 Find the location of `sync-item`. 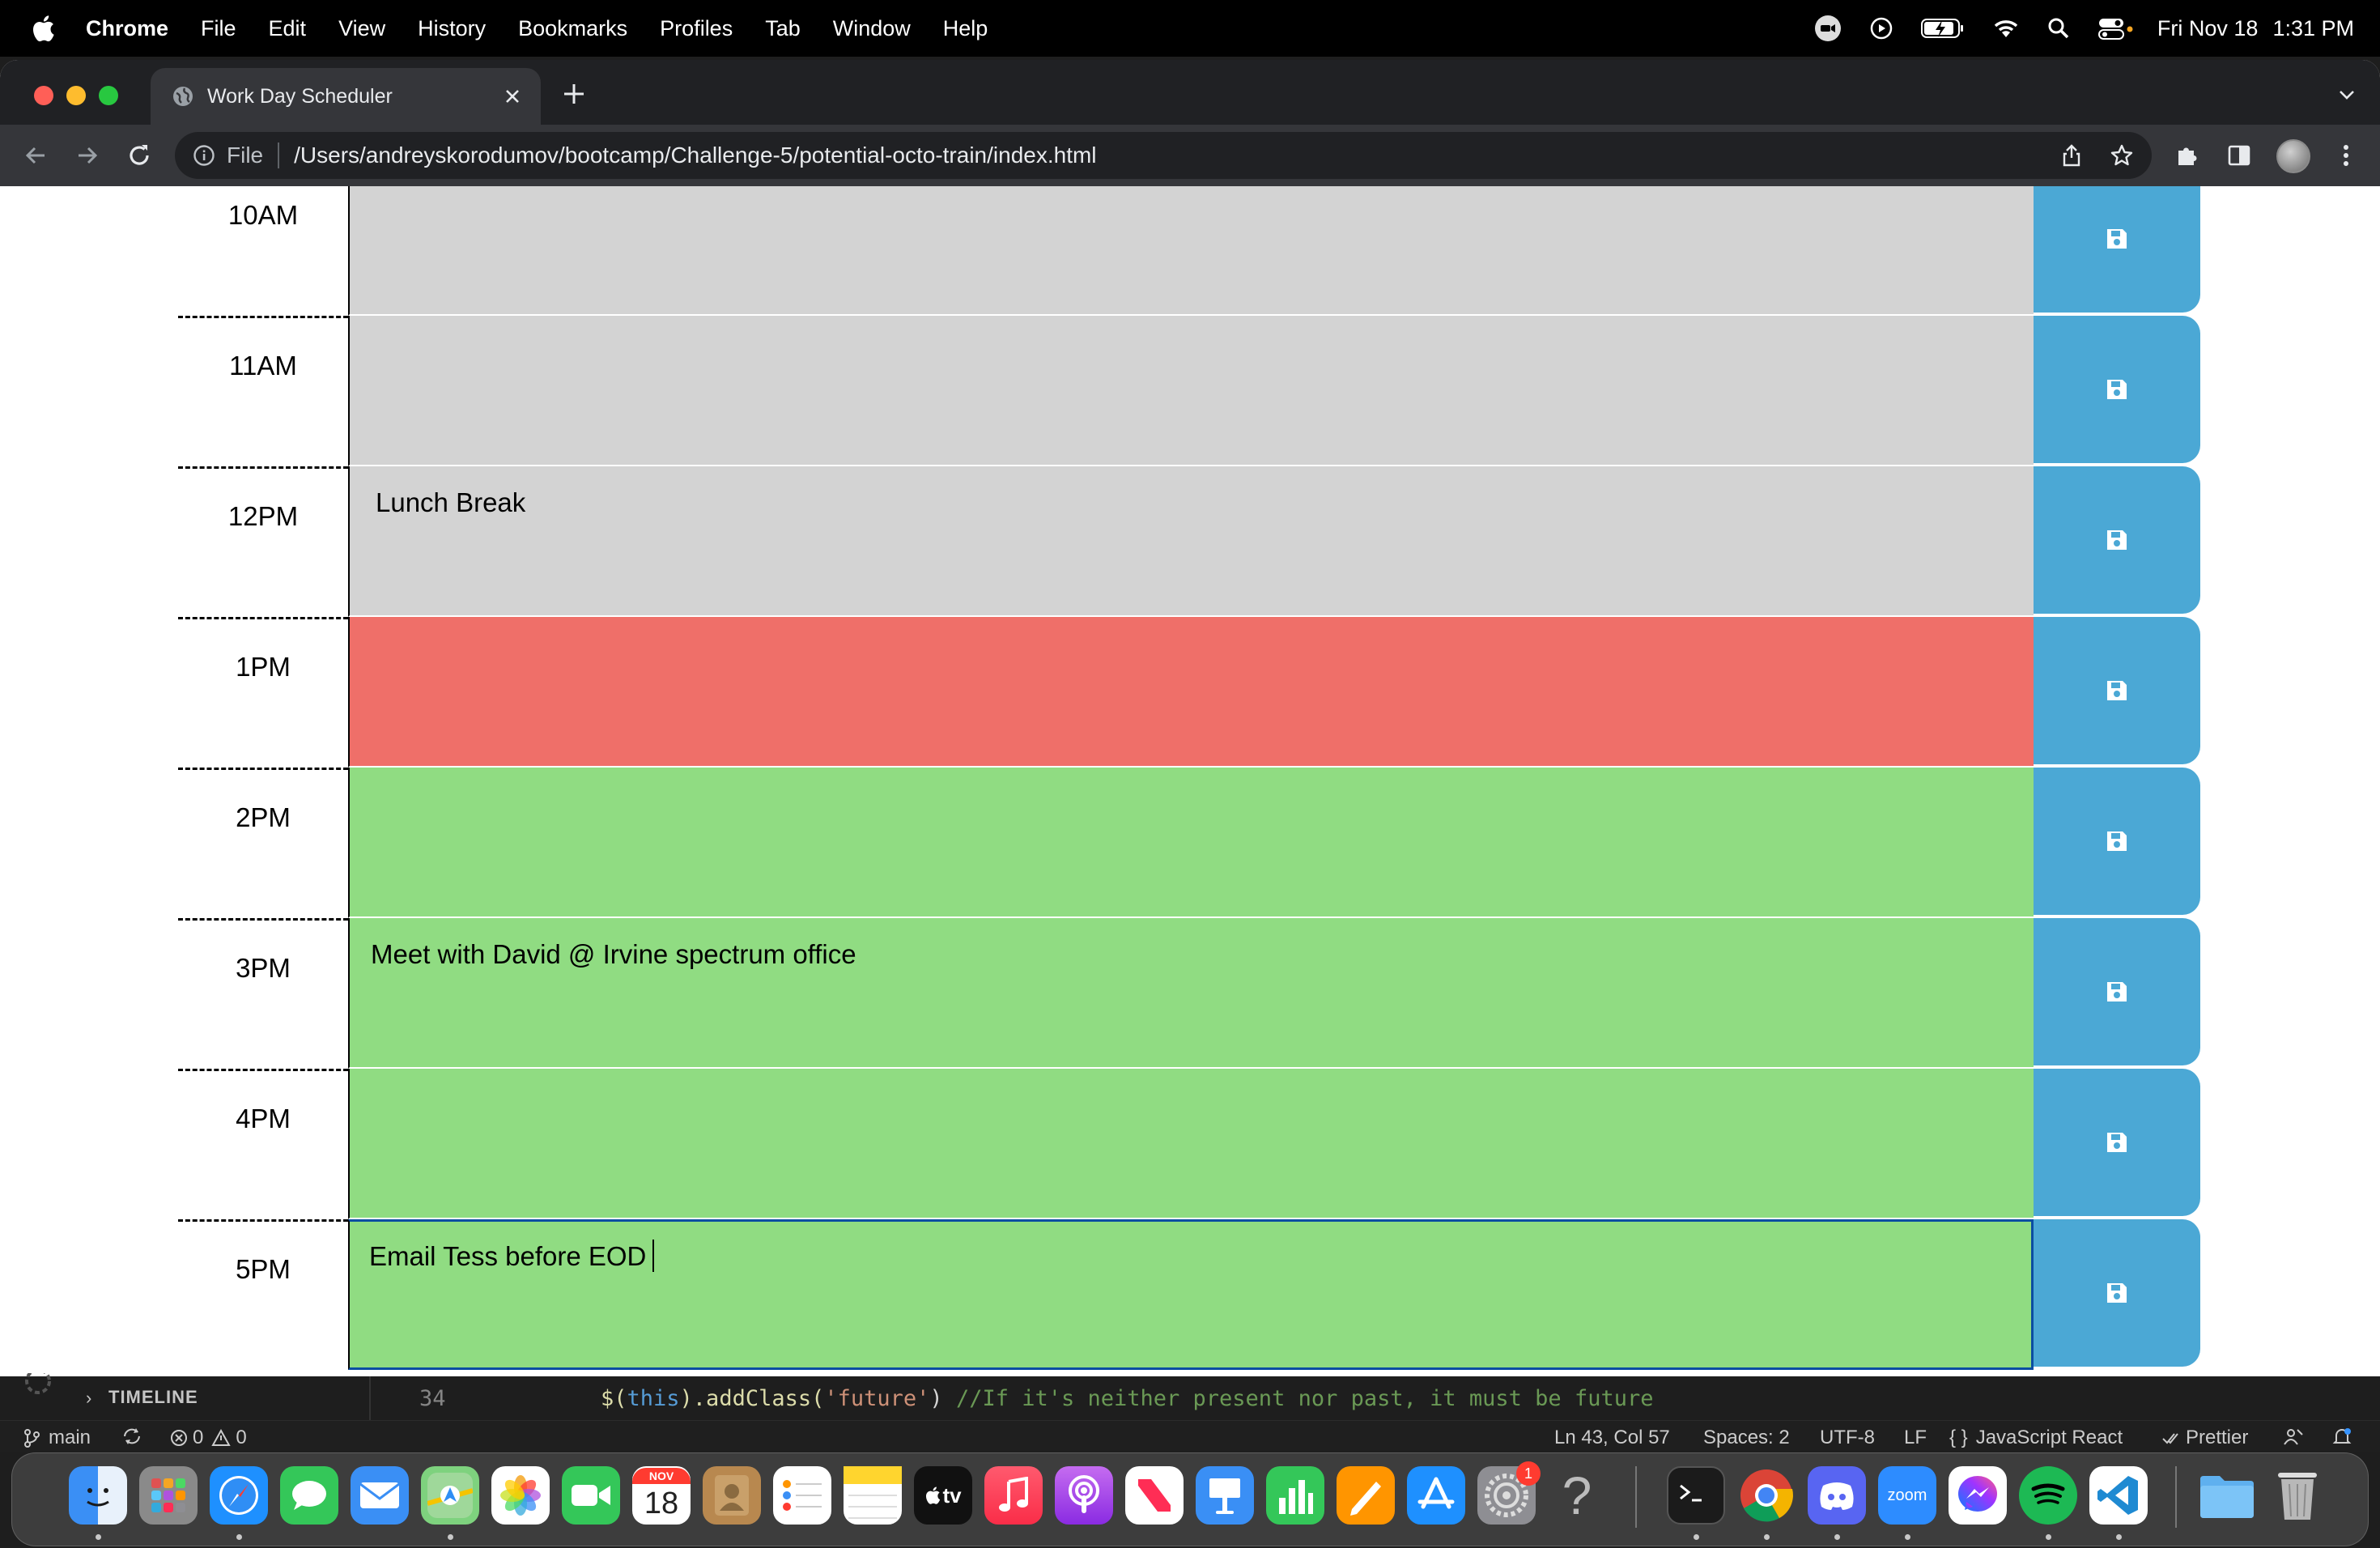

sync-item is located at coordinates (131, 1437).